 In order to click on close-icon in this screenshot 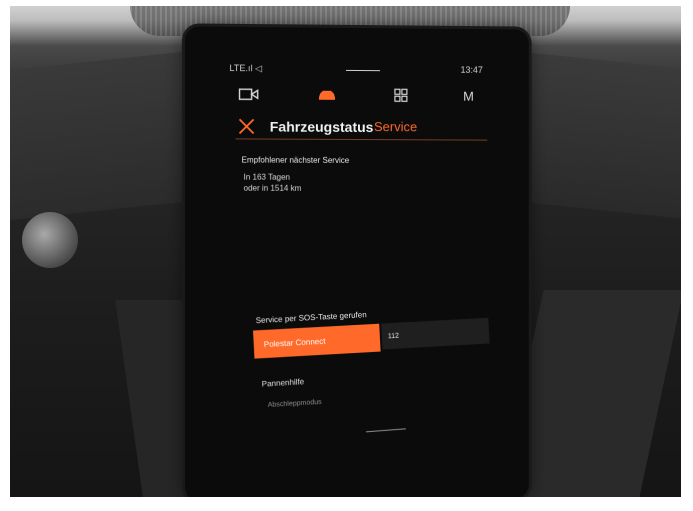, I will do `click(247, 126)`.